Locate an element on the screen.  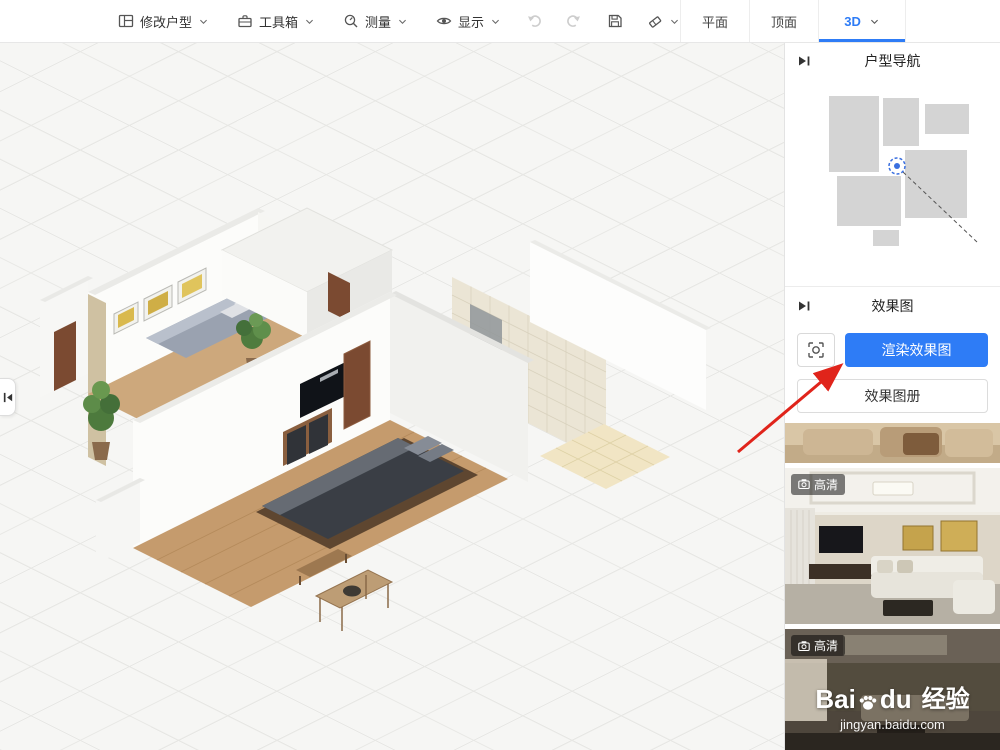
redo-icon is located at coordinates (574, 21).